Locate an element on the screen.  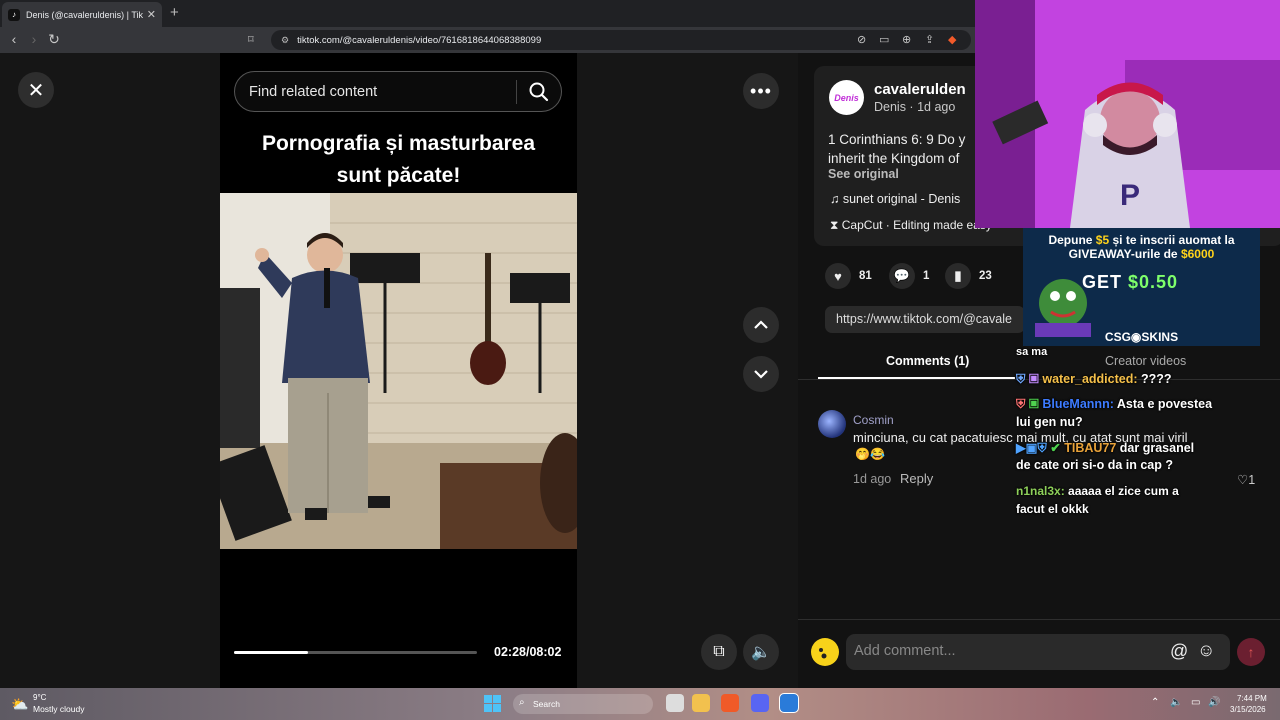
previous-video-button is located at coordinates (761, 325).